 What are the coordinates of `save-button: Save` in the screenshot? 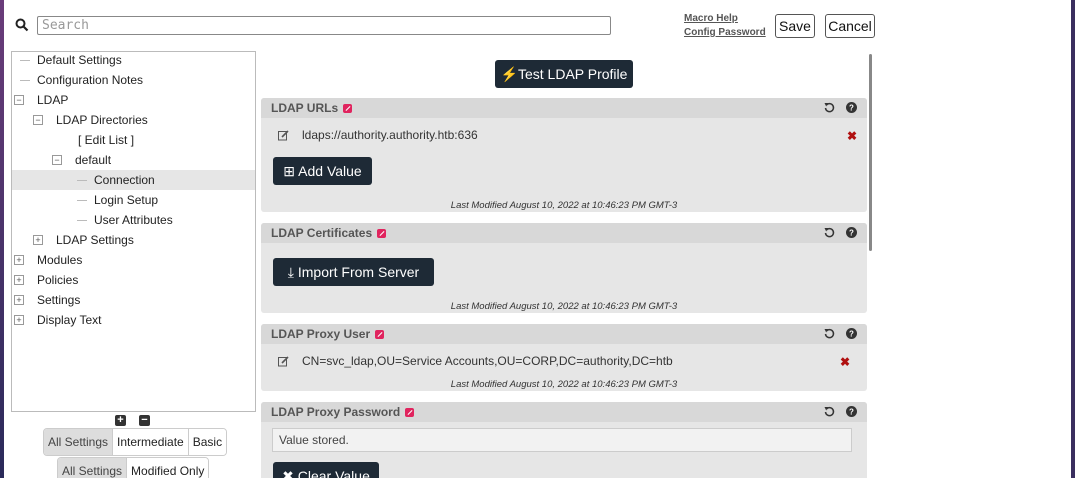 It's located at (795, 26).